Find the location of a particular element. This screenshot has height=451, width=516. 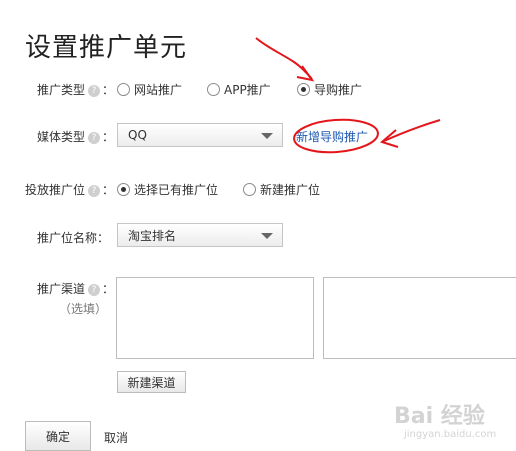

add-shopping-promo-link: 新增导购推广 is located at coordinates (332, 136).